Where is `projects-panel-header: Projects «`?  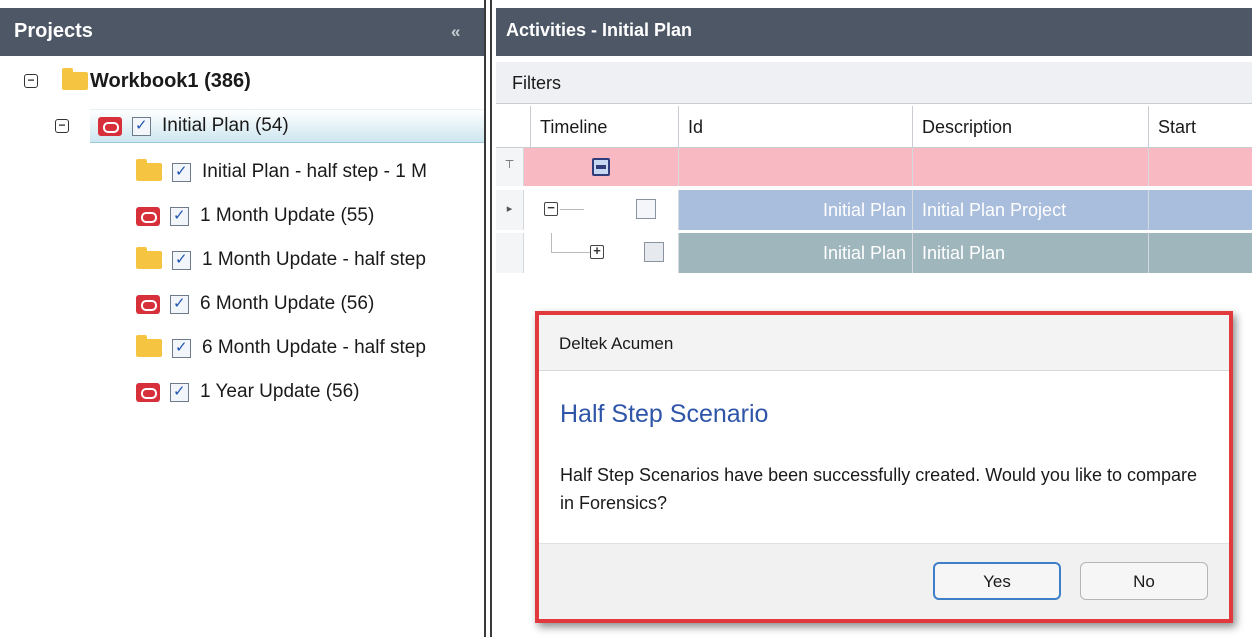 projects-panel-header: Projects « is located at coordinates (242, 32).